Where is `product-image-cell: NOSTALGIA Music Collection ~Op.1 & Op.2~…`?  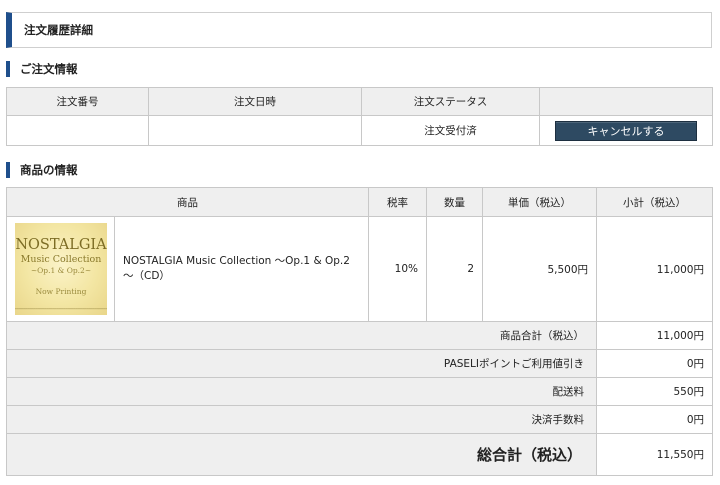
product-image-cell: NOSTALGIA Music Collection ~Op.1 & Op.2~… is located at coordinates (60, 269).